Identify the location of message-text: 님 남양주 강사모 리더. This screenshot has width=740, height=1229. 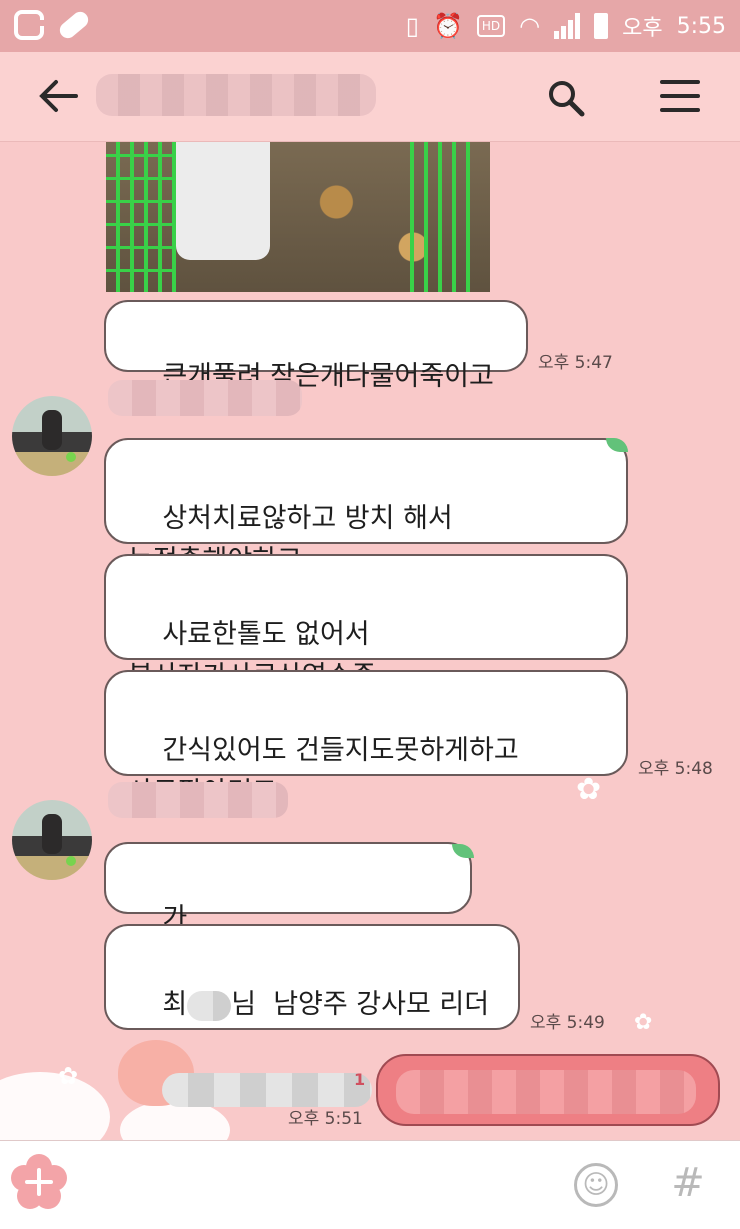
(360, 1004).